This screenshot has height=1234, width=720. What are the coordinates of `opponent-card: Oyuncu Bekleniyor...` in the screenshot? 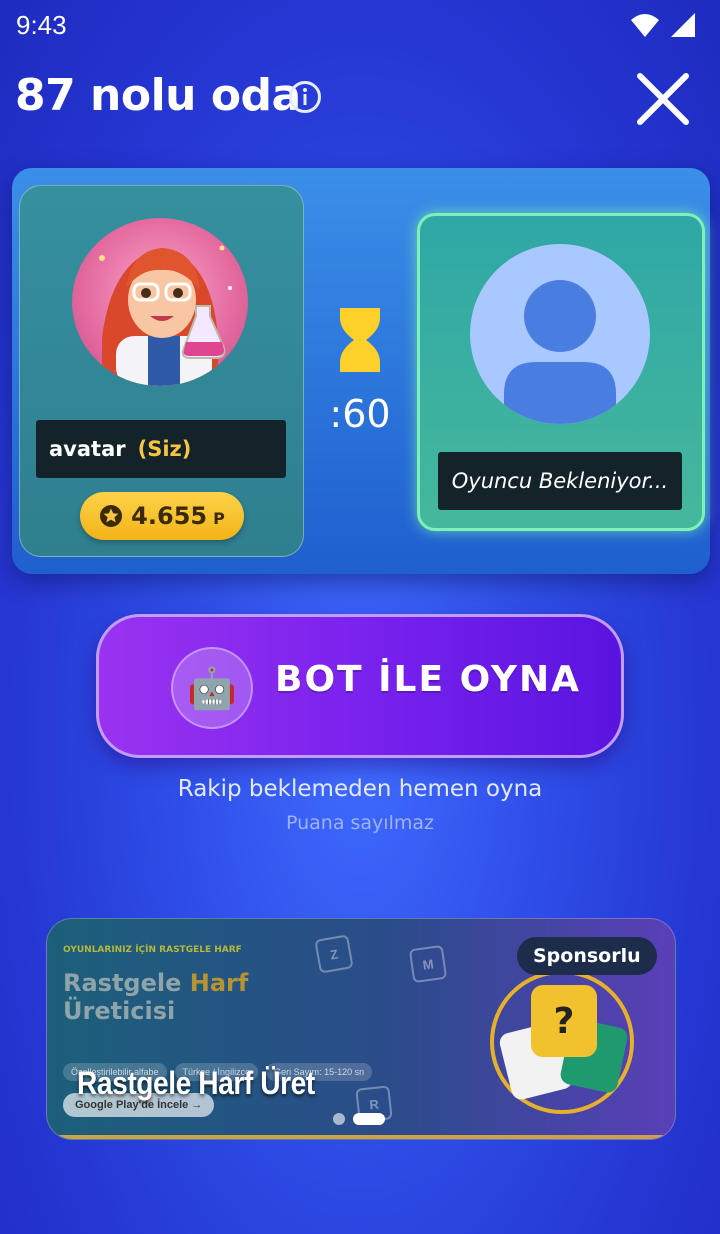 It's located at (561, 372).